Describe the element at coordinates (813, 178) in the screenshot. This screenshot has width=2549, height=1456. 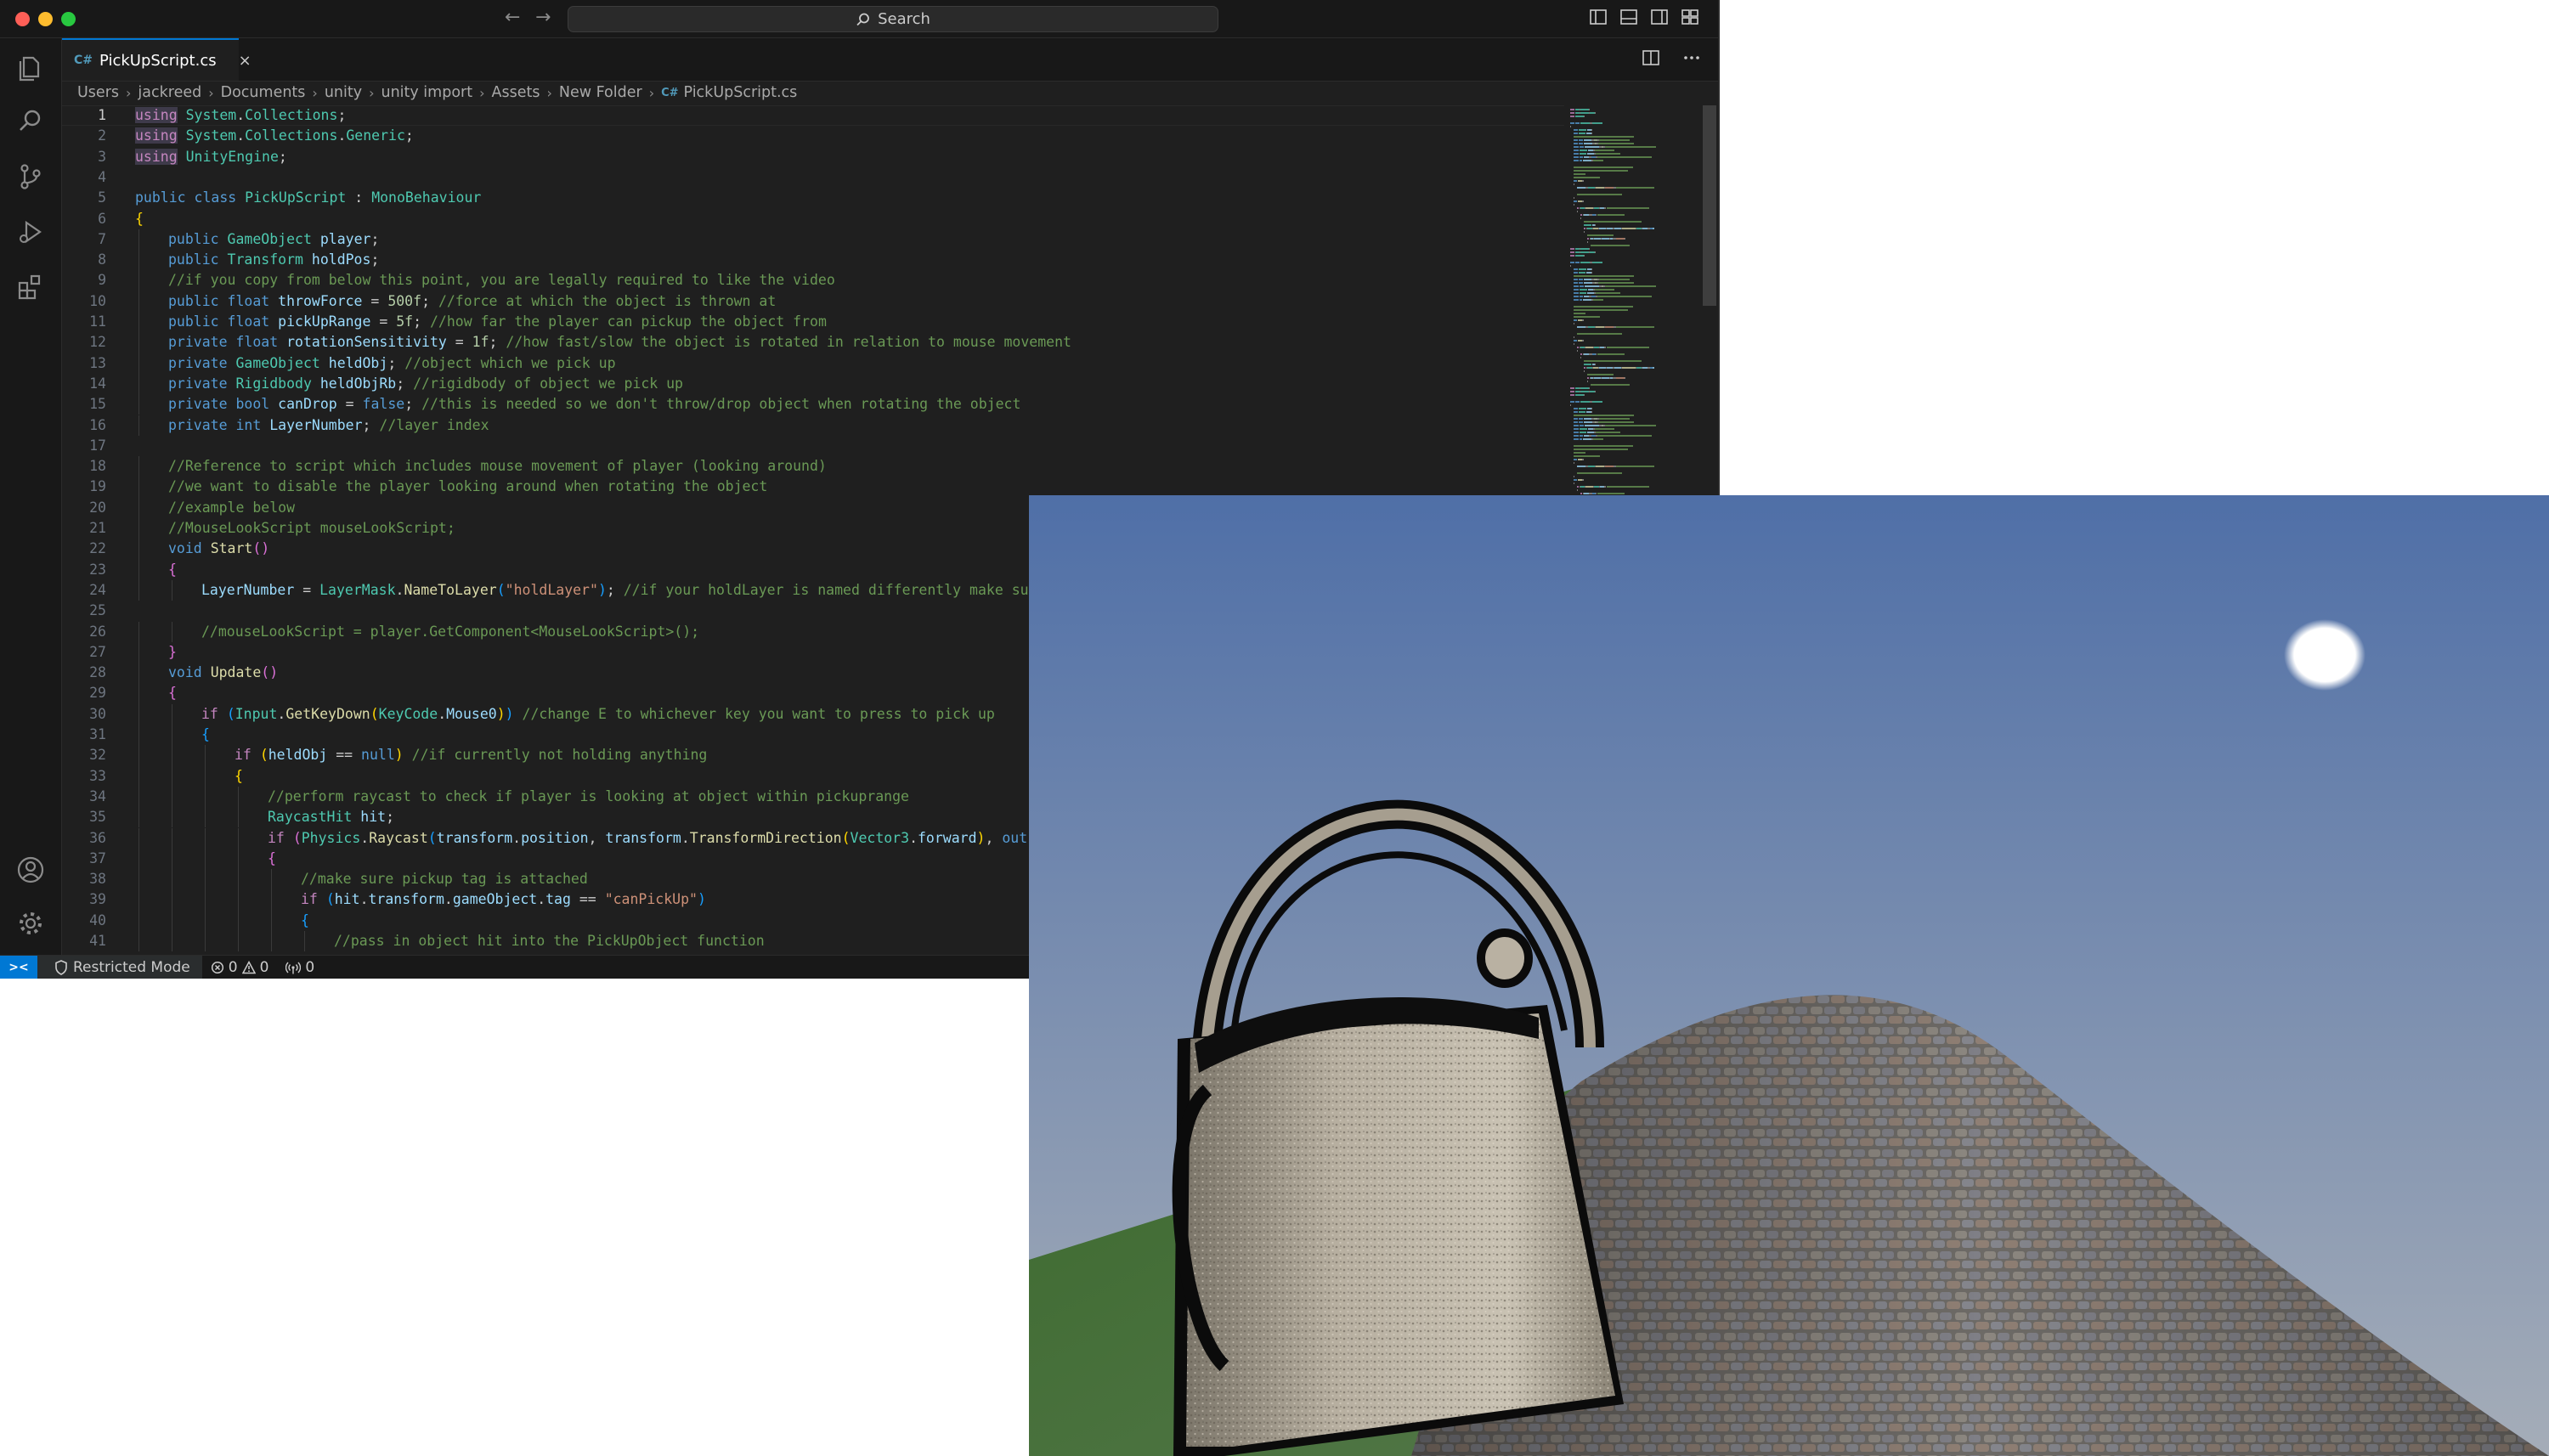
I see `code-line: 4` at that location.